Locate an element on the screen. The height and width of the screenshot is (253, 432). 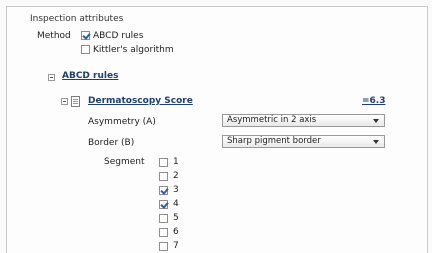
segment-3-checkbox is located at coordinates (163, 190).